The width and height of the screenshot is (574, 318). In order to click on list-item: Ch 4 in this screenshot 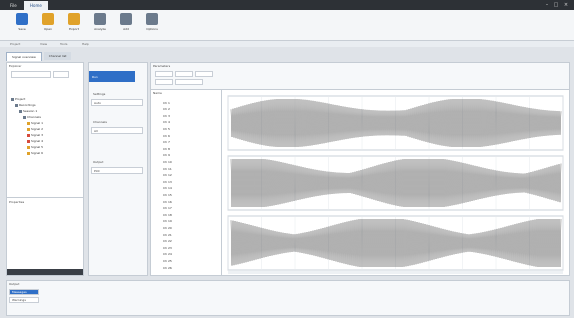, I will do `click(186, 122)`.